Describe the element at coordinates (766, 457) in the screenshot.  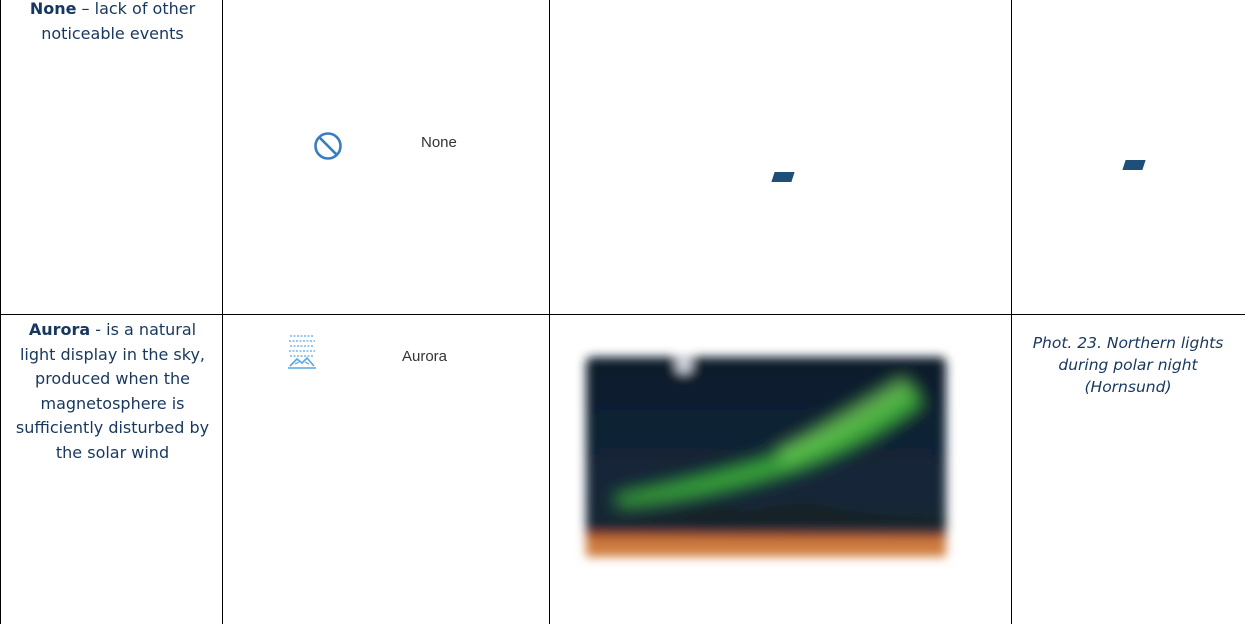
I see `northern-lights-photo` at that location.